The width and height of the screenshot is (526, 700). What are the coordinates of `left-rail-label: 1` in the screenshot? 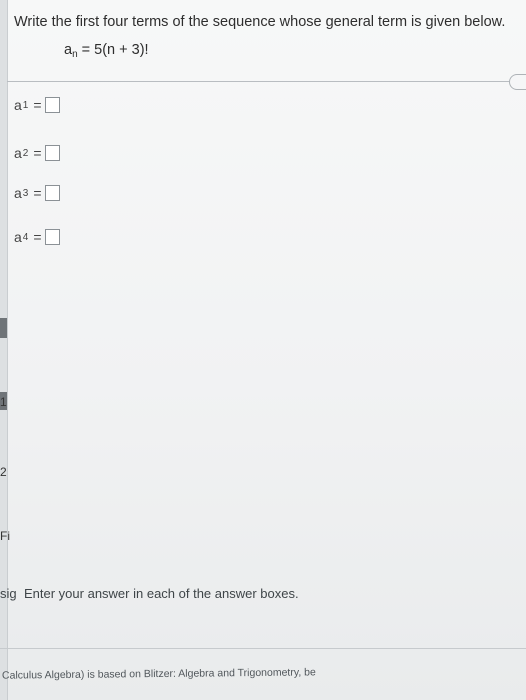 It's located at (3, 402).